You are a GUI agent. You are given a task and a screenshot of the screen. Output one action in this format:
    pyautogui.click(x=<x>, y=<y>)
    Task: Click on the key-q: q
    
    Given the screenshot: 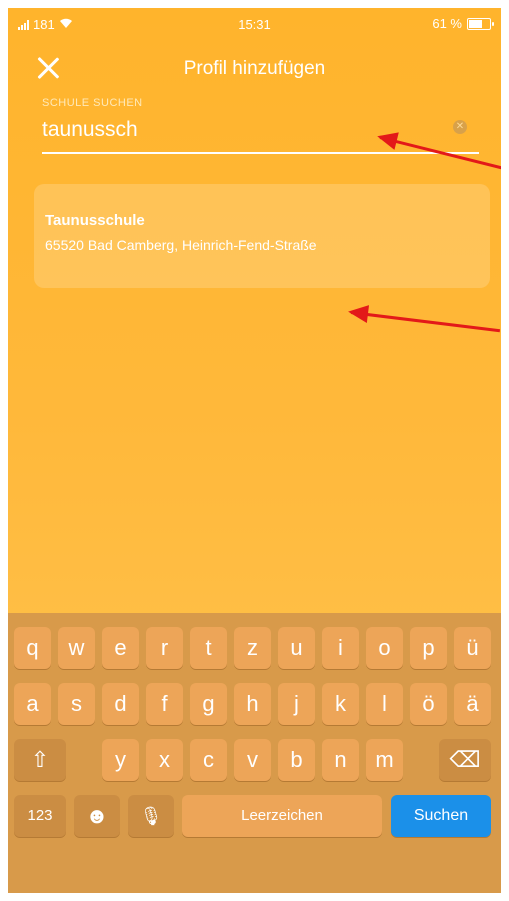 What is the action you would take?
    pyautogui.click(x=32, y=648)
    